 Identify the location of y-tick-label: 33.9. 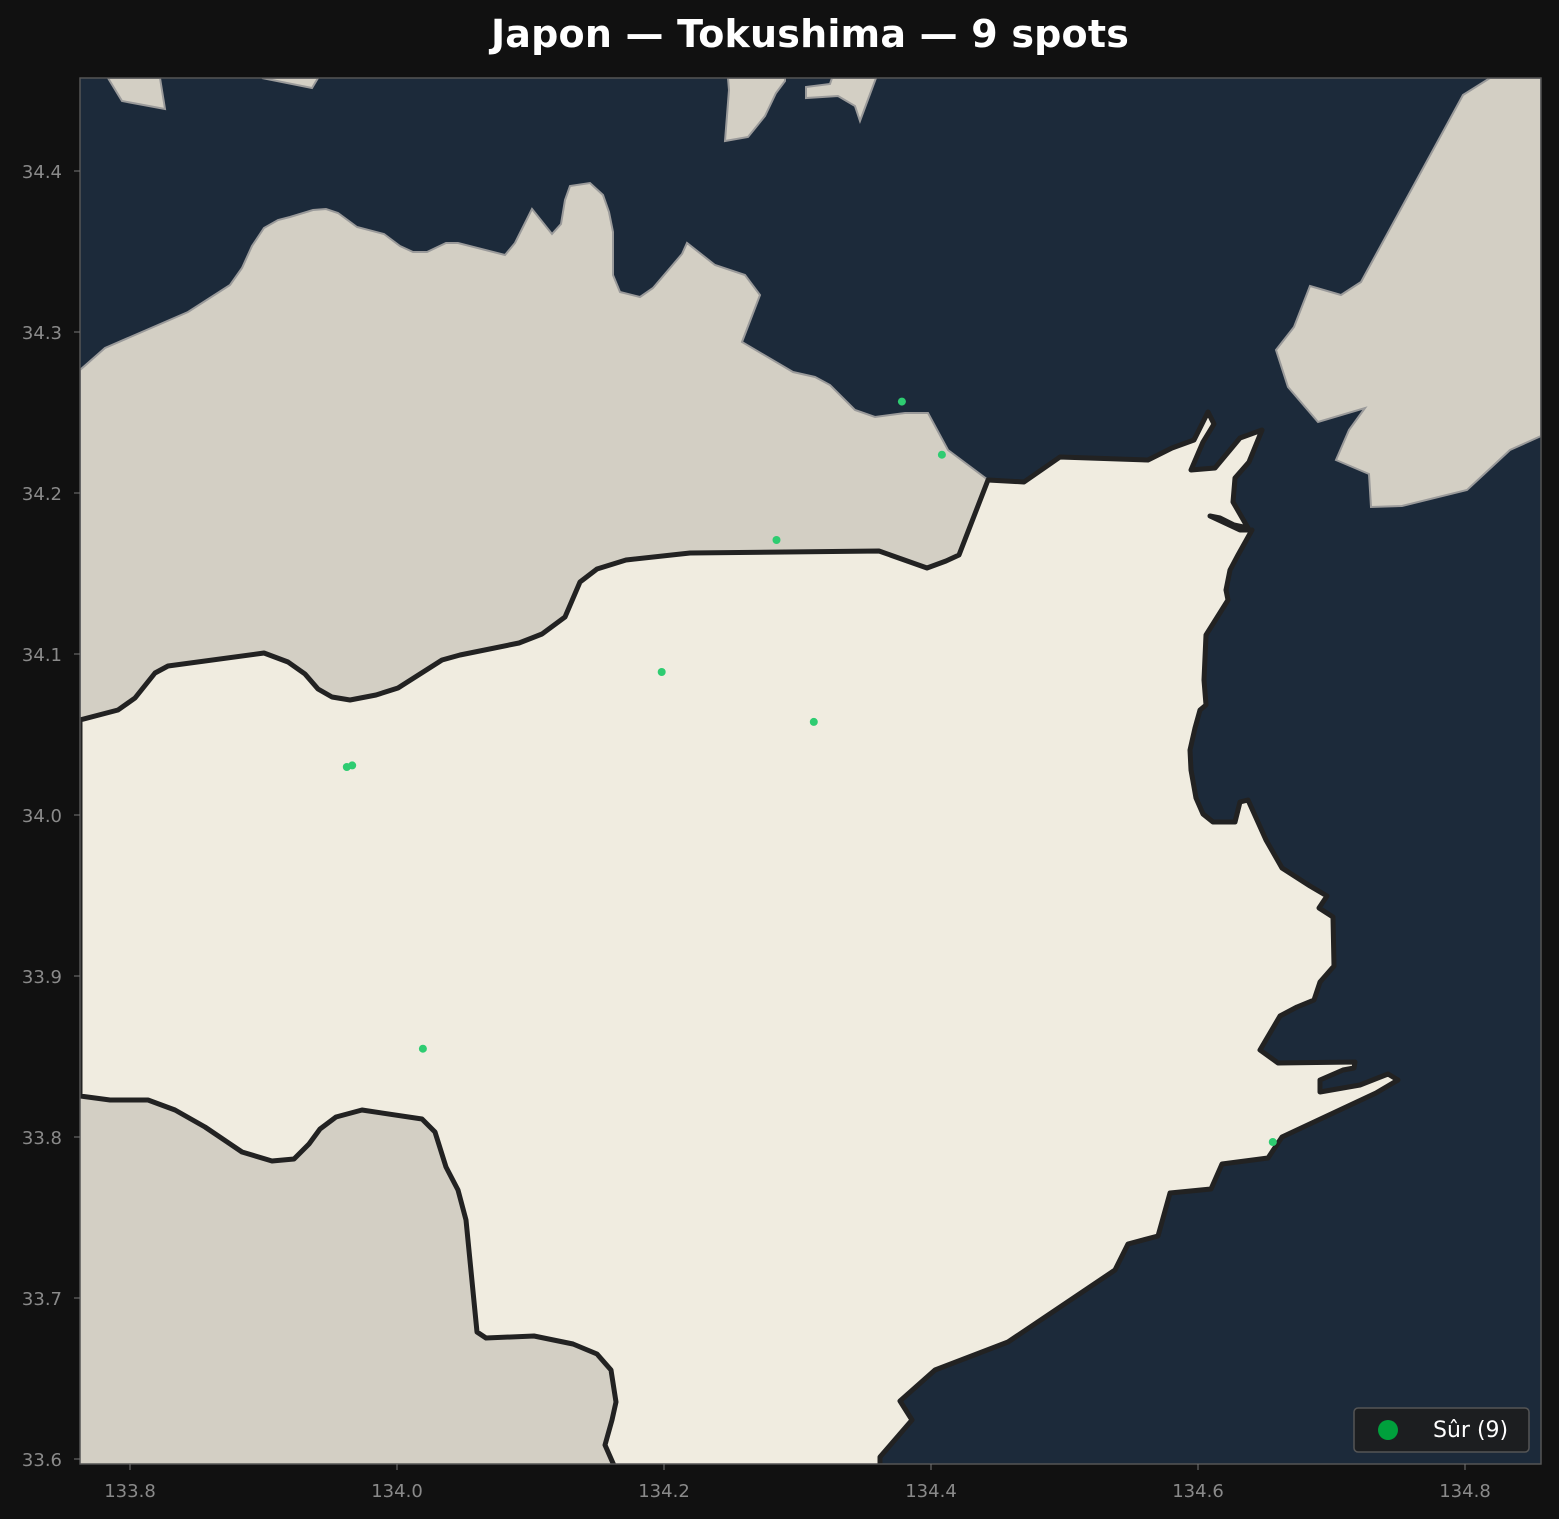
(42, 977).